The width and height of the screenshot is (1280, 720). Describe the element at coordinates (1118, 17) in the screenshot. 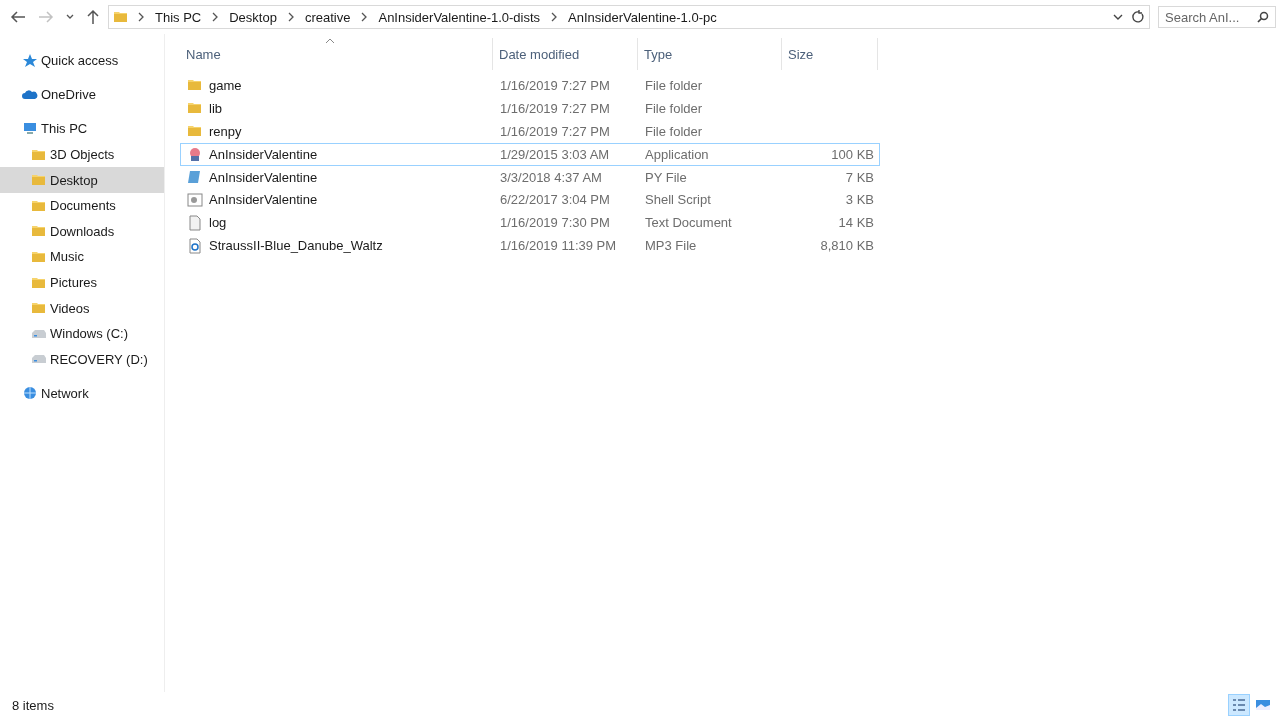

I see `dropdown-icon` at that location.